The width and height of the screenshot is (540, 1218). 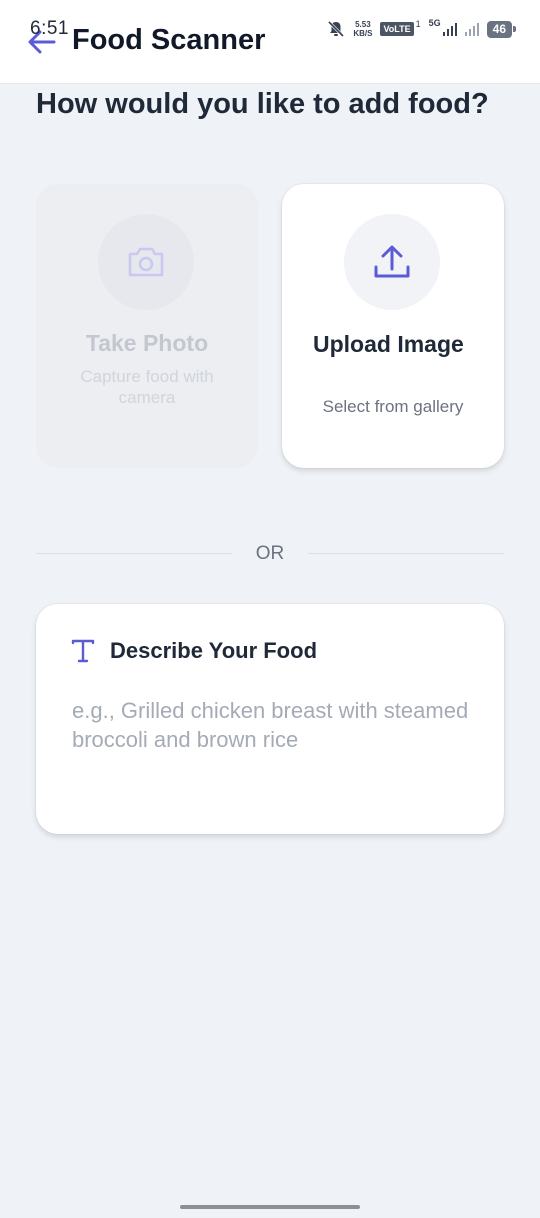 I want to click on camera-icon, so click(x=146, y=262).